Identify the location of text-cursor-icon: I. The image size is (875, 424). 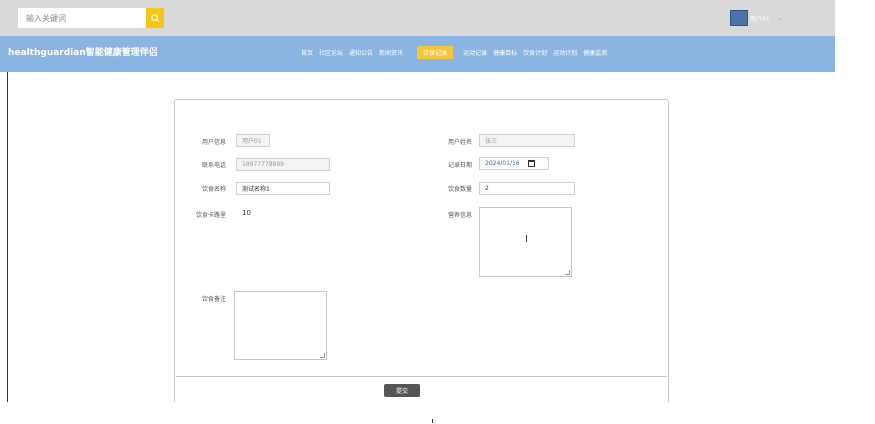
(526, 239).